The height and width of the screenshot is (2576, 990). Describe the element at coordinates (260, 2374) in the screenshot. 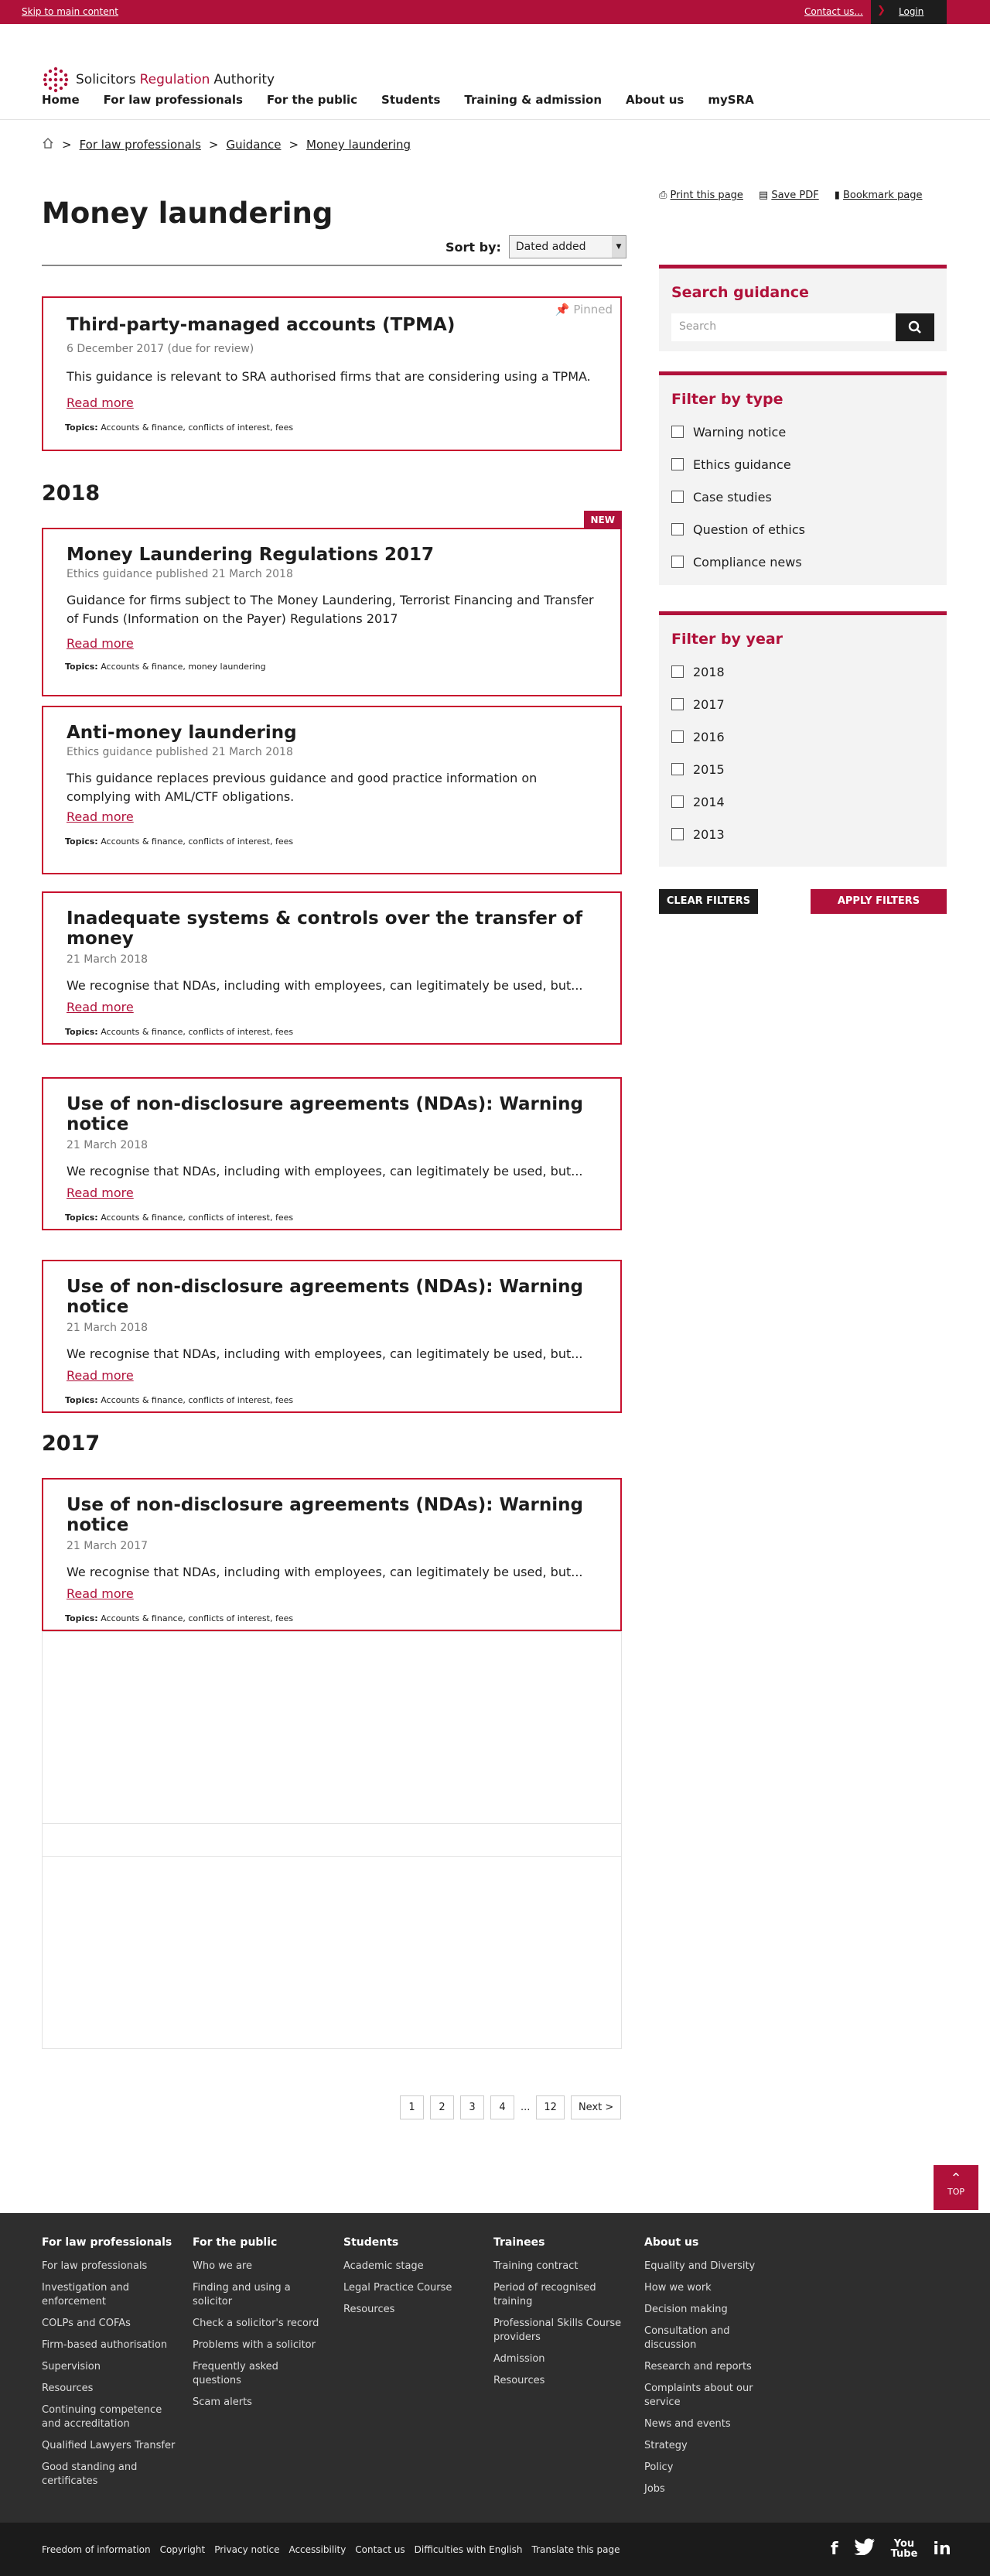

I see `footer-link: Frequently asked questions` at that location.